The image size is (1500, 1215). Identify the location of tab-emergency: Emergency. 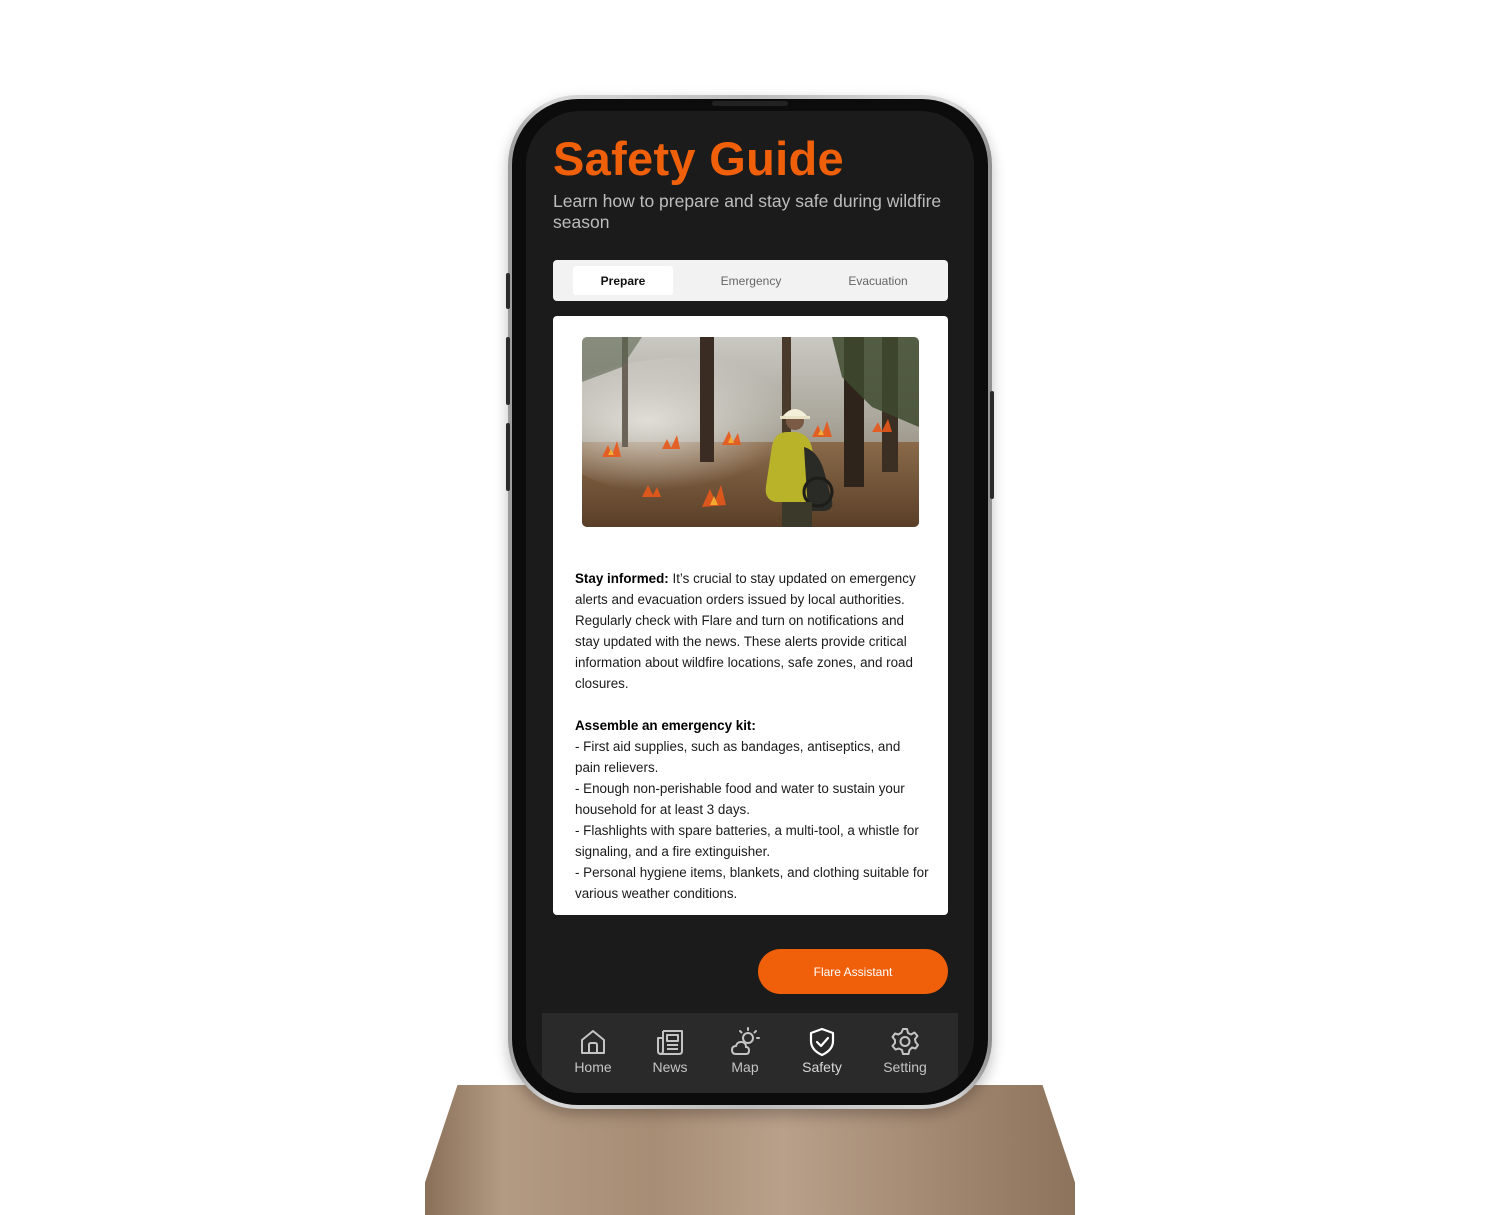
(751, 280).